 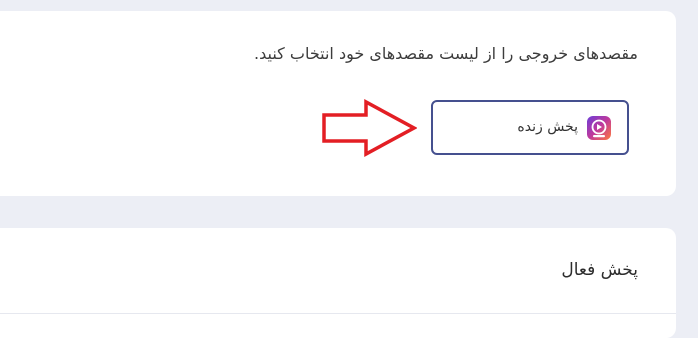 What do you see at coordinates (338, 313) in the screenshot?
I see `section-divider` at bounding box center [338, 313].